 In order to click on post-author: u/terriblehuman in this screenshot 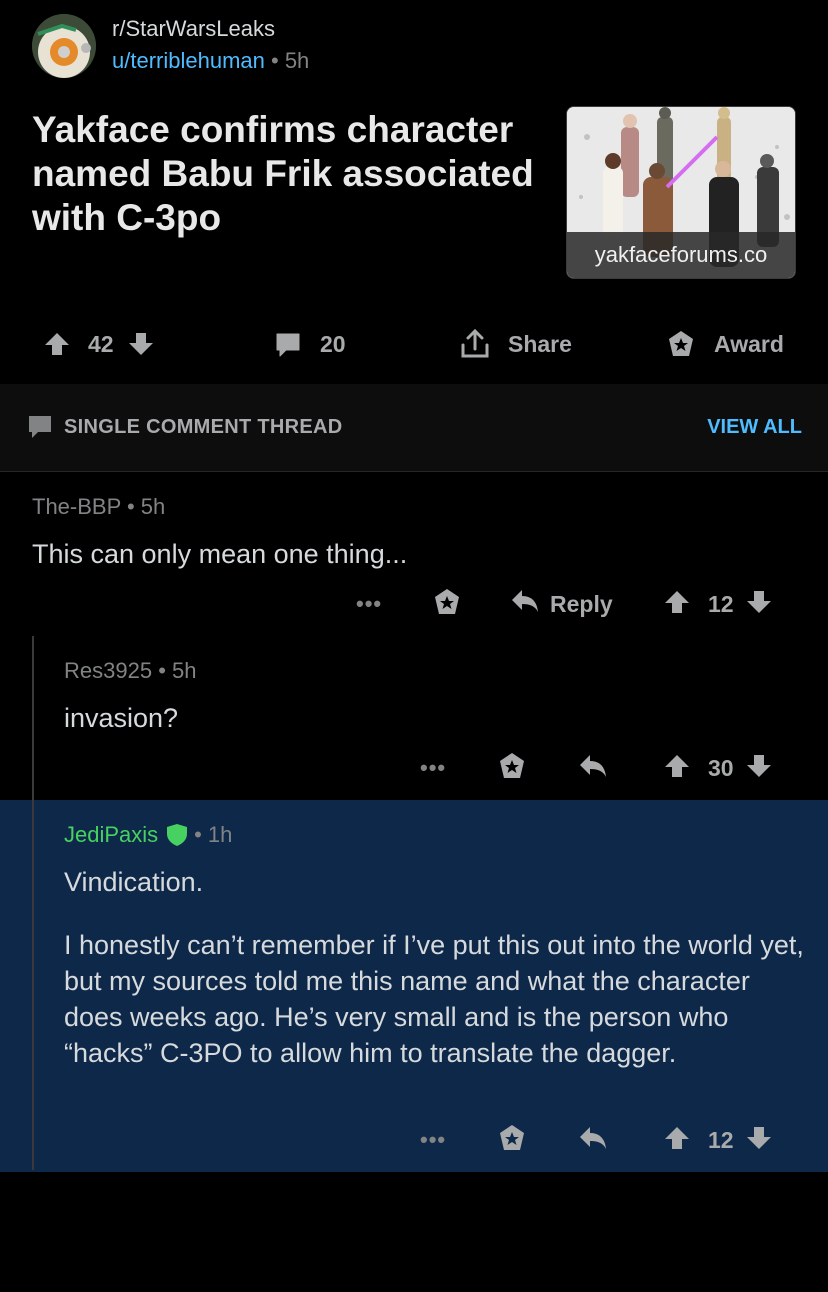, I will do `click(188, 60)`.